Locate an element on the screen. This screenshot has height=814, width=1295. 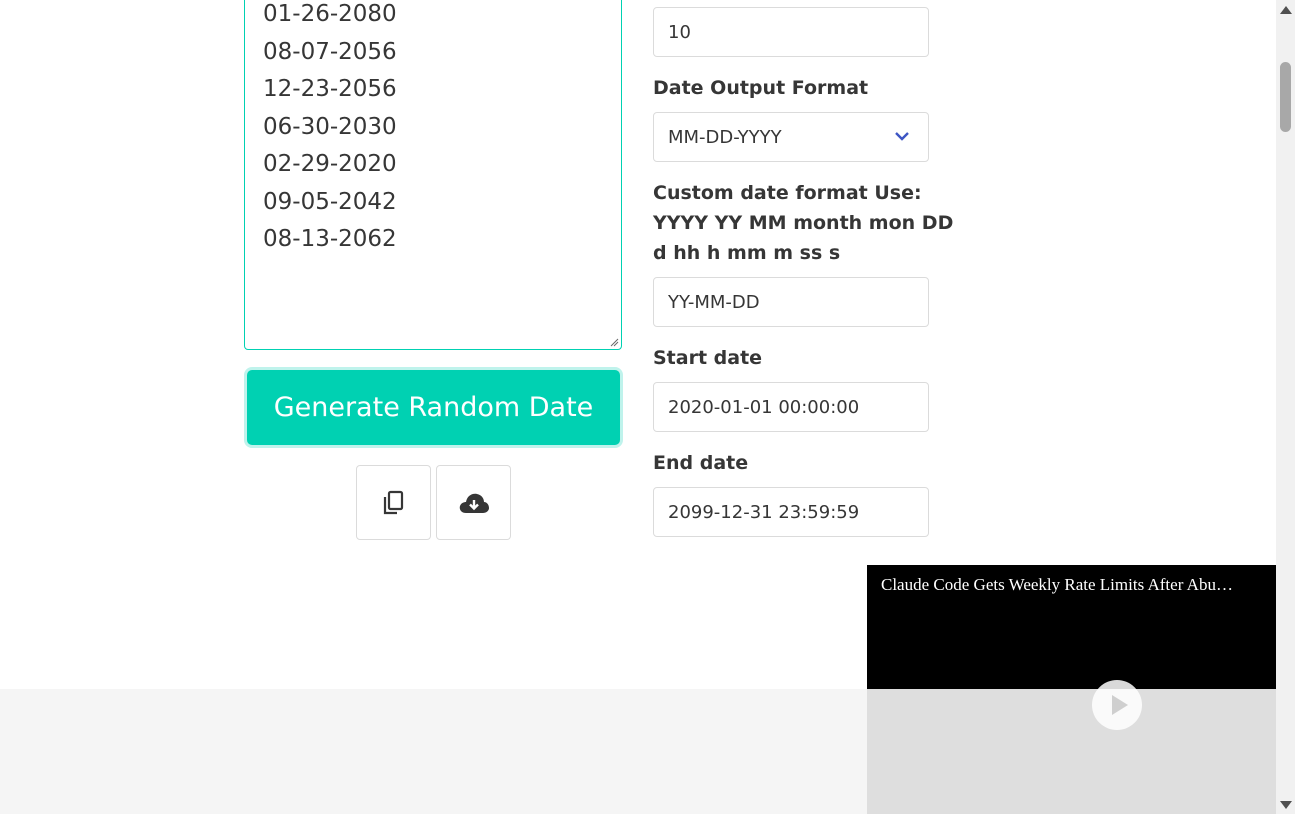
output-format-label: Date Output Format is located at coordinates (761, 88).